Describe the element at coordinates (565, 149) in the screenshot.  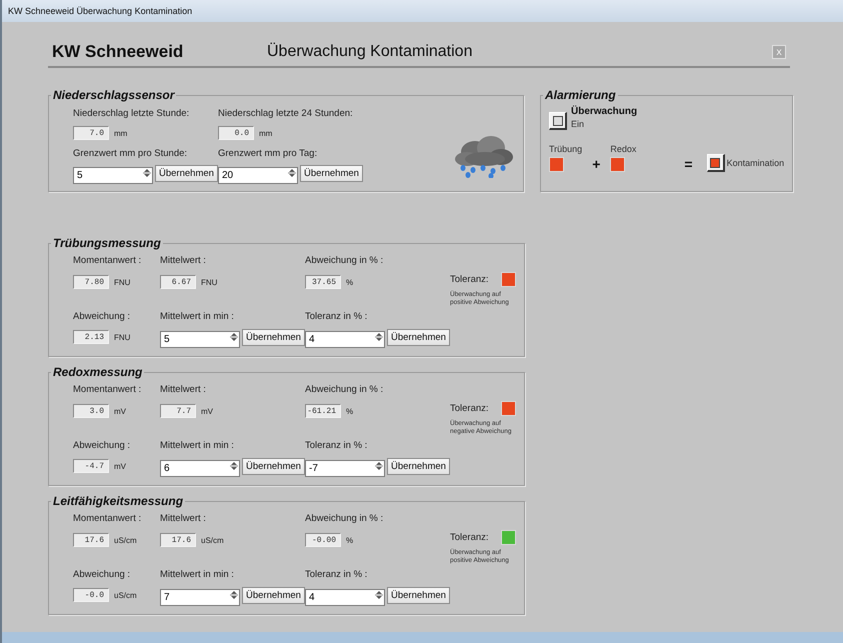
I see `signal-label: Trübung` at that location.